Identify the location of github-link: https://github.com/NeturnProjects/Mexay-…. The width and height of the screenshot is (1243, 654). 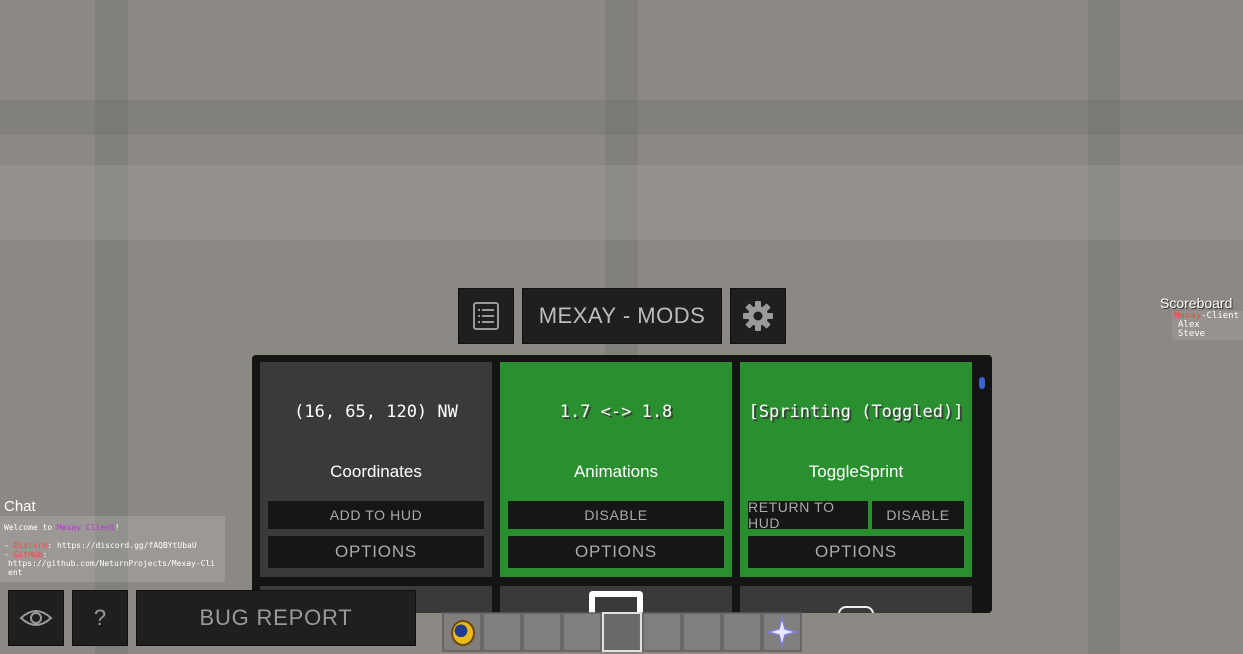
(111, 568).